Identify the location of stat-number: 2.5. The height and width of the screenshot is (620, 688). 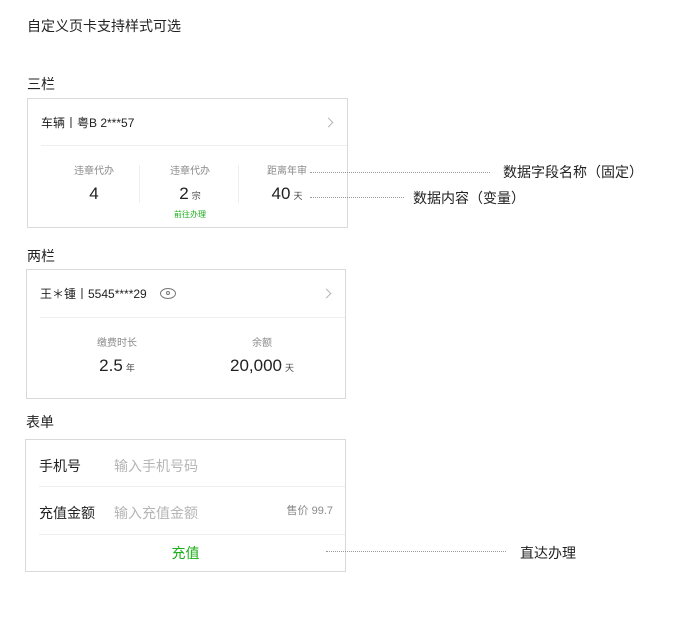
(111, 365).